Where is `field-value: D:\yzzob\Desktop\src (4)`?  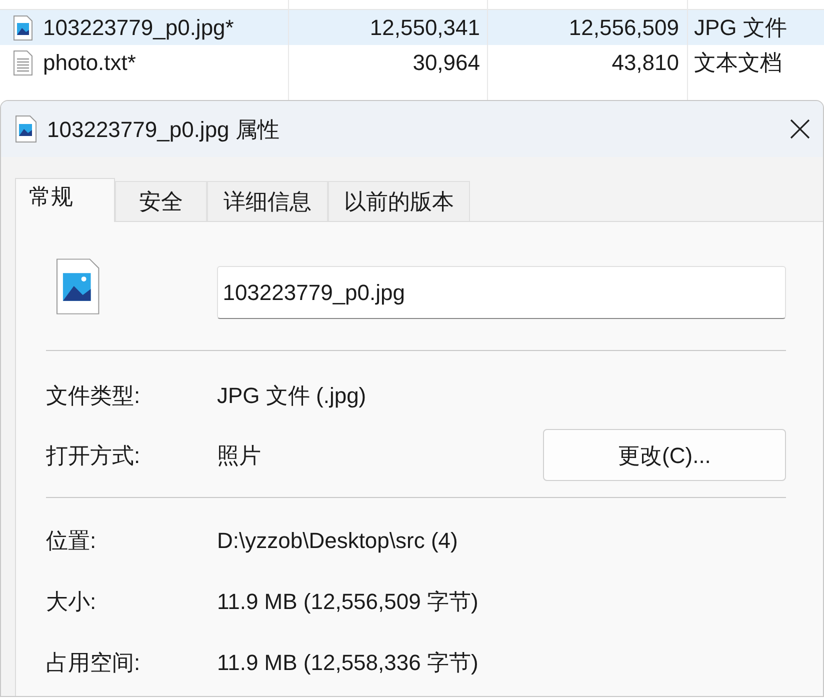
field-value: D:\yzzob\Desktop\src (4) is located at coordinates (337, 540).